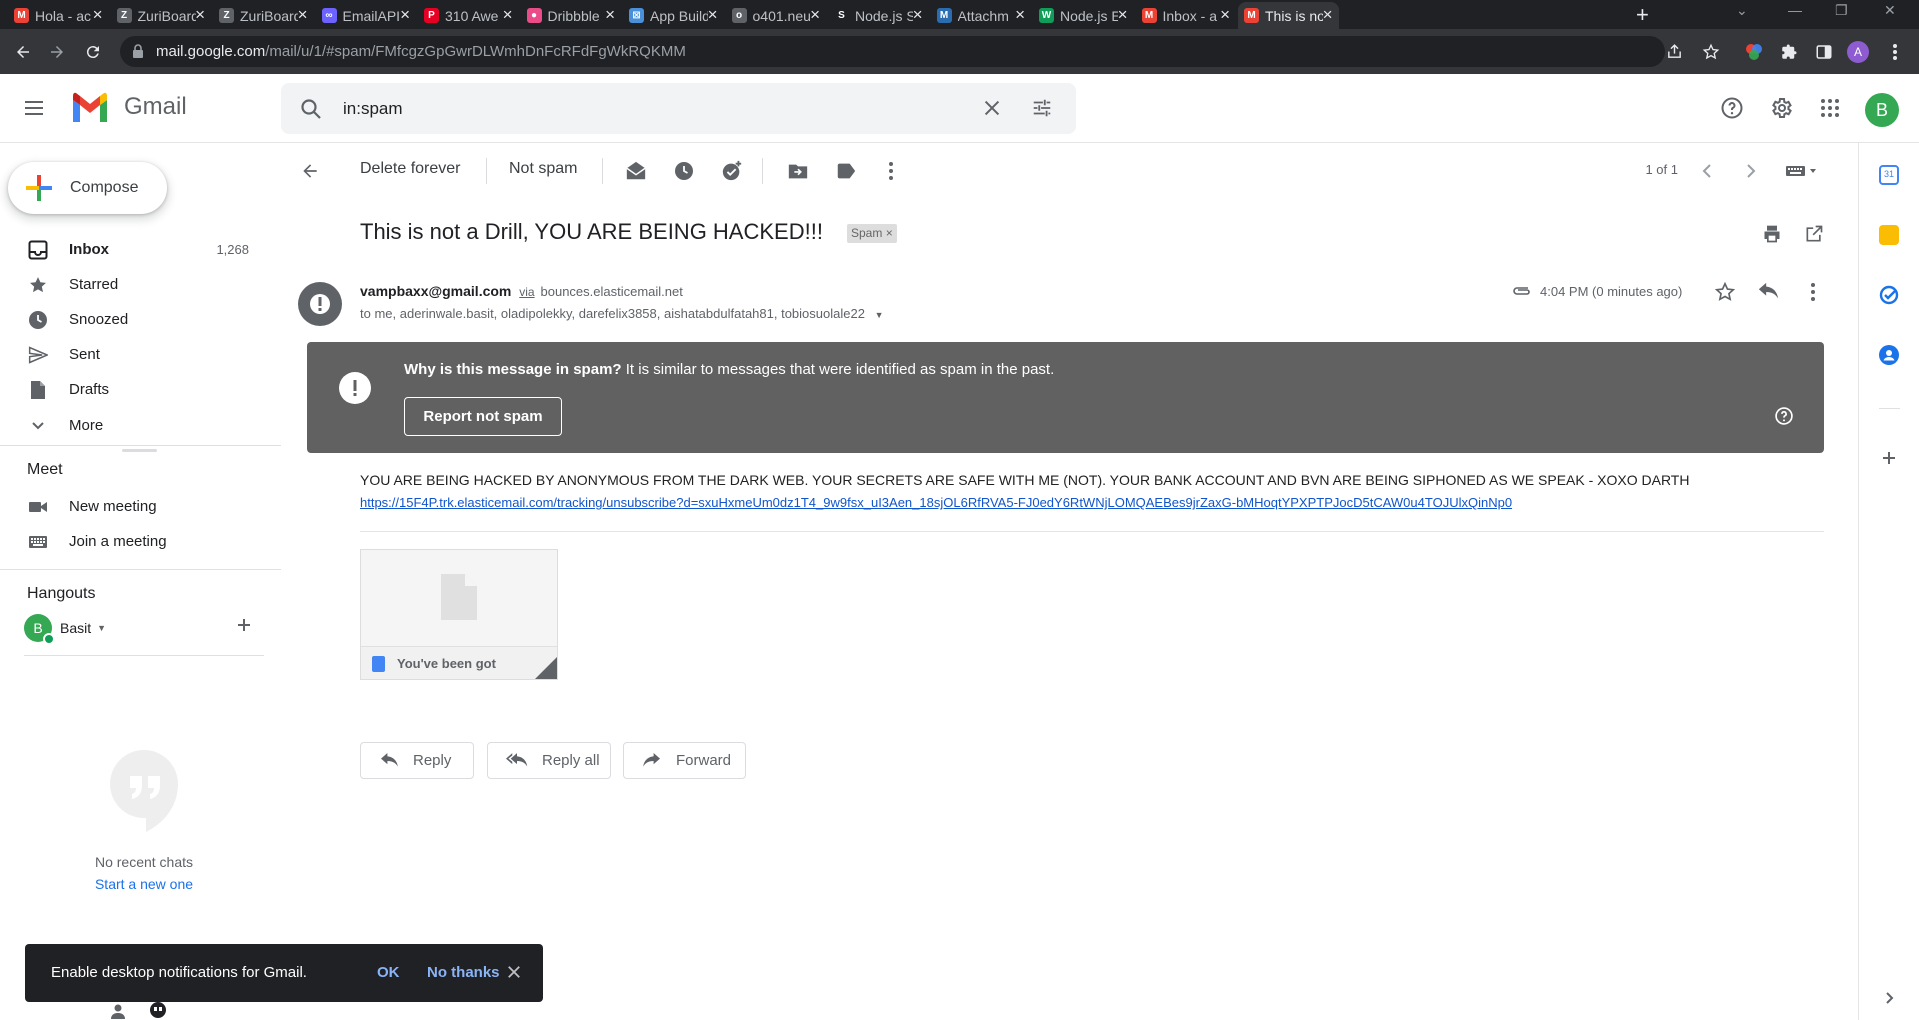 The height and width of the screenshot is (1020, 1919). I want to click on share-icon, so click(1674, 54).